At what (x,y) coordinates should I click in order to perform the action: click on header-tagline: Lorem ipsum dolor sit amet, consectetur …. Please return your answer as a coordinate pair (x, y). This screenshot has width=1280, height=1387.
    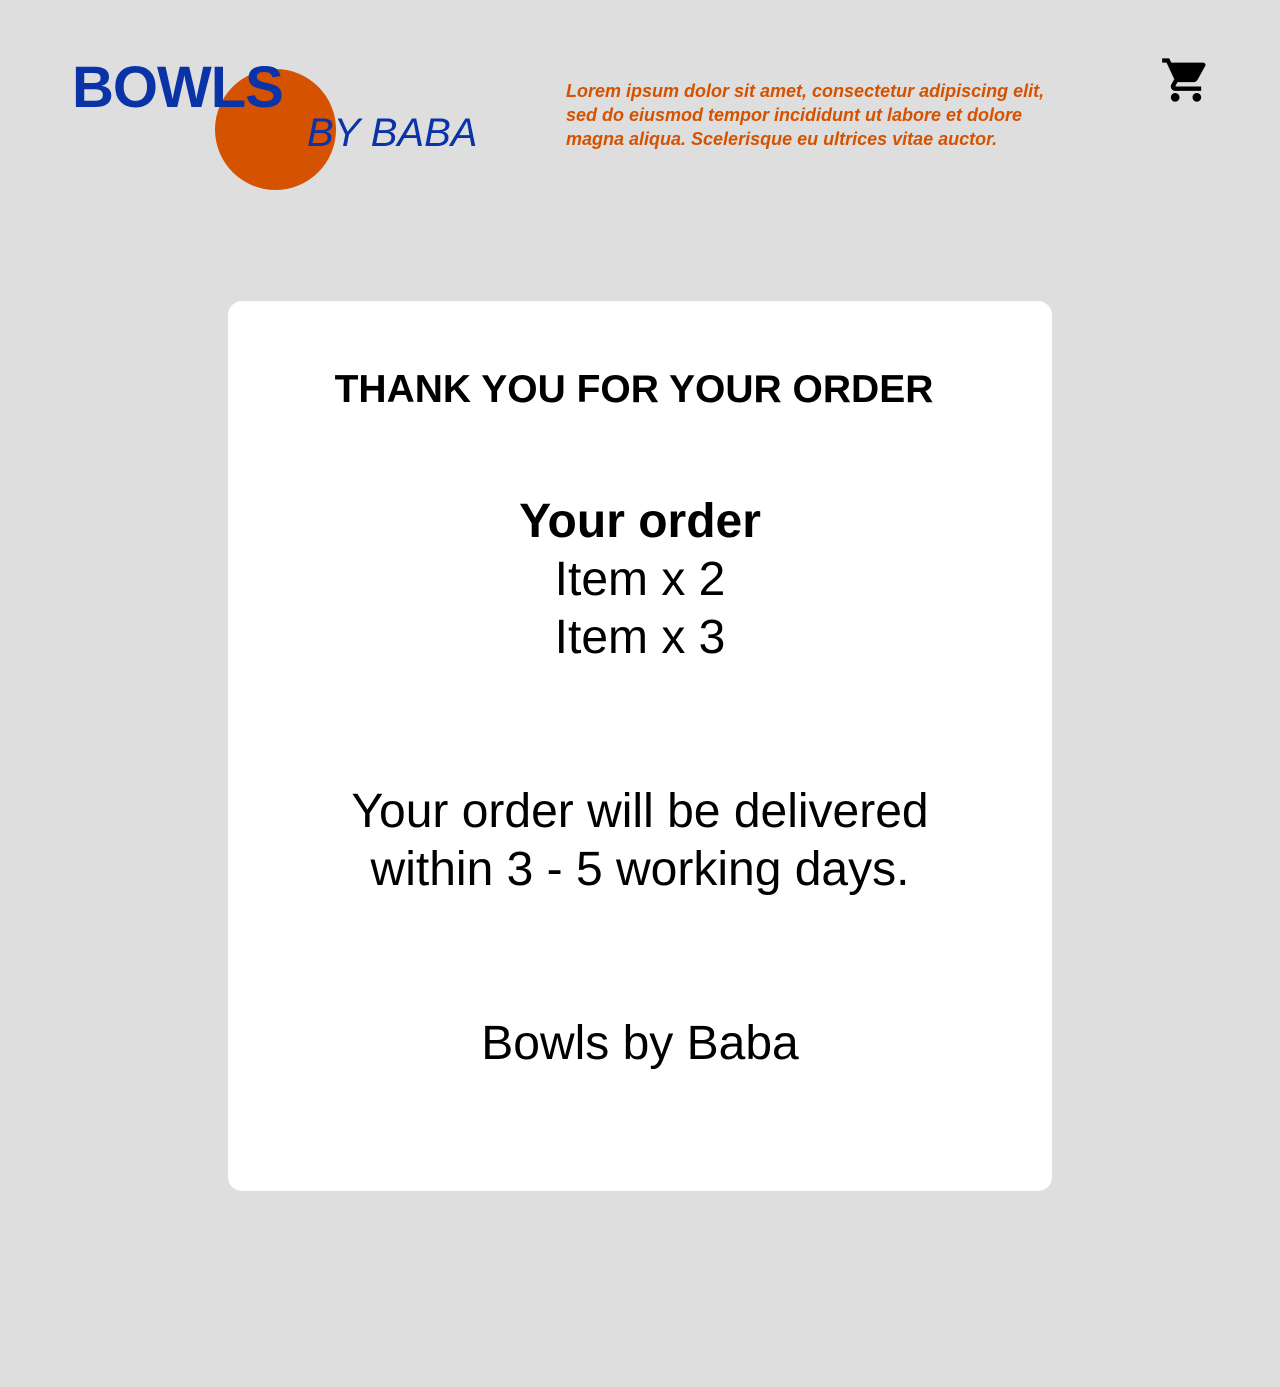
    Looking at the image, I should click on (805, 115).